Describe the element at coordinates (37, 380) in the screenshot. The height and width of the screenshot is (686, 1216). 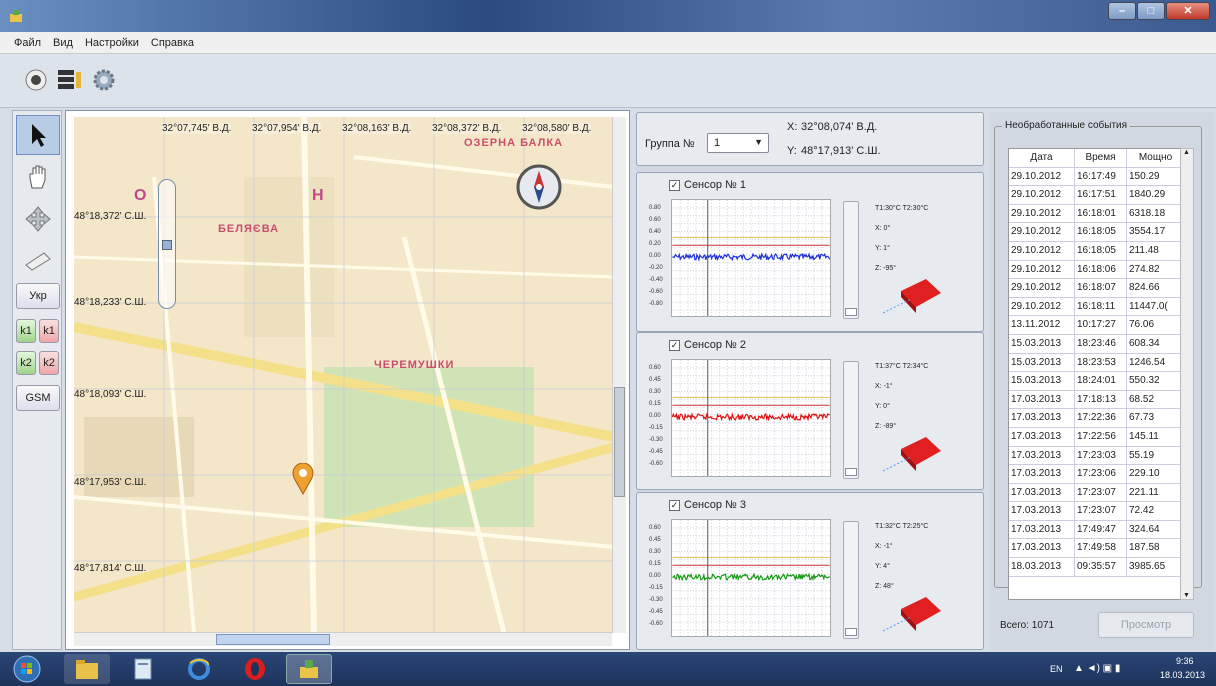
I see `tool-panel: Укр k1 k1 k2 k2 GSM` at that location.